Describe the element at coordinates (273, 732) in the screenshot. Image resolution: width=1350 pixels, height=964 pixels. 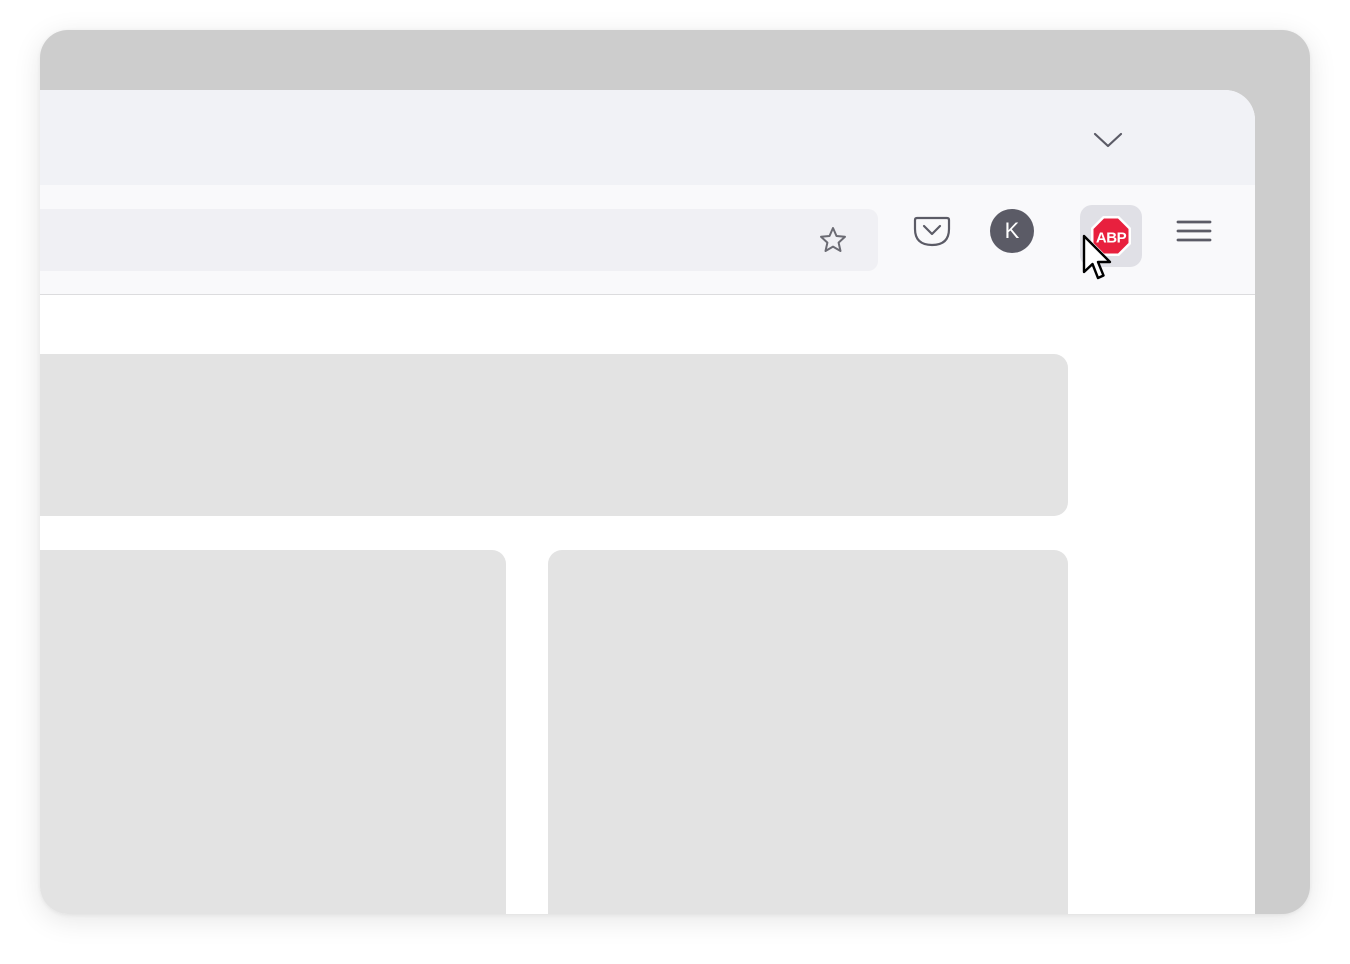
I see `placeholder-card-left` at that location.